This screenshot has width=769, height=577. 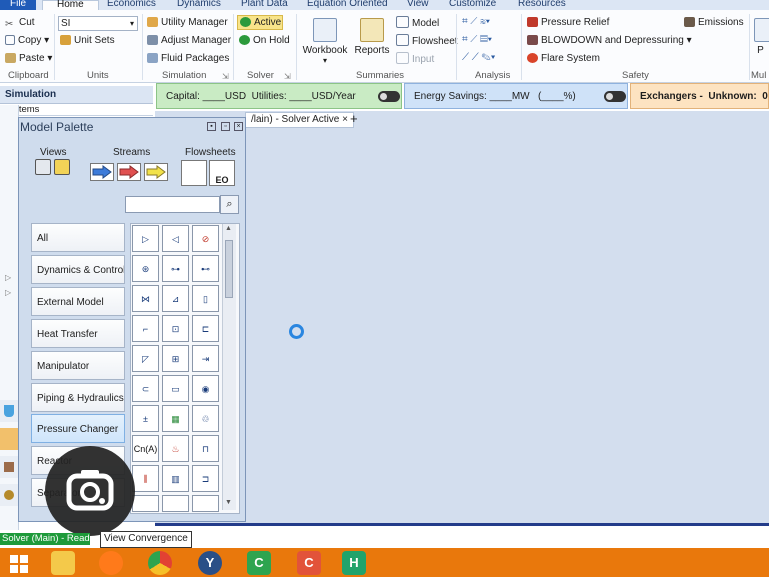 I want to click on palette-scrollbar: ▲ ▼, so click(x=229, y=367).